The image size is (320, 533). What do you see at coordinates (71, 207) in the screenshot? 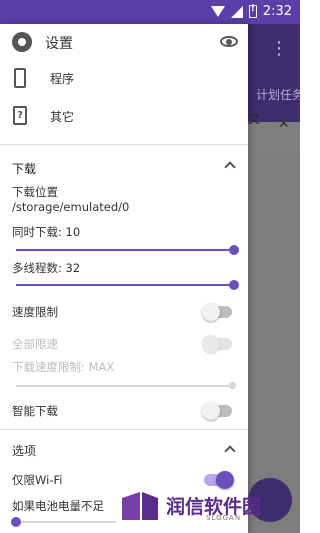
I see `download-location-path: /storage/emulated/0` at bounding box center [71, 207].